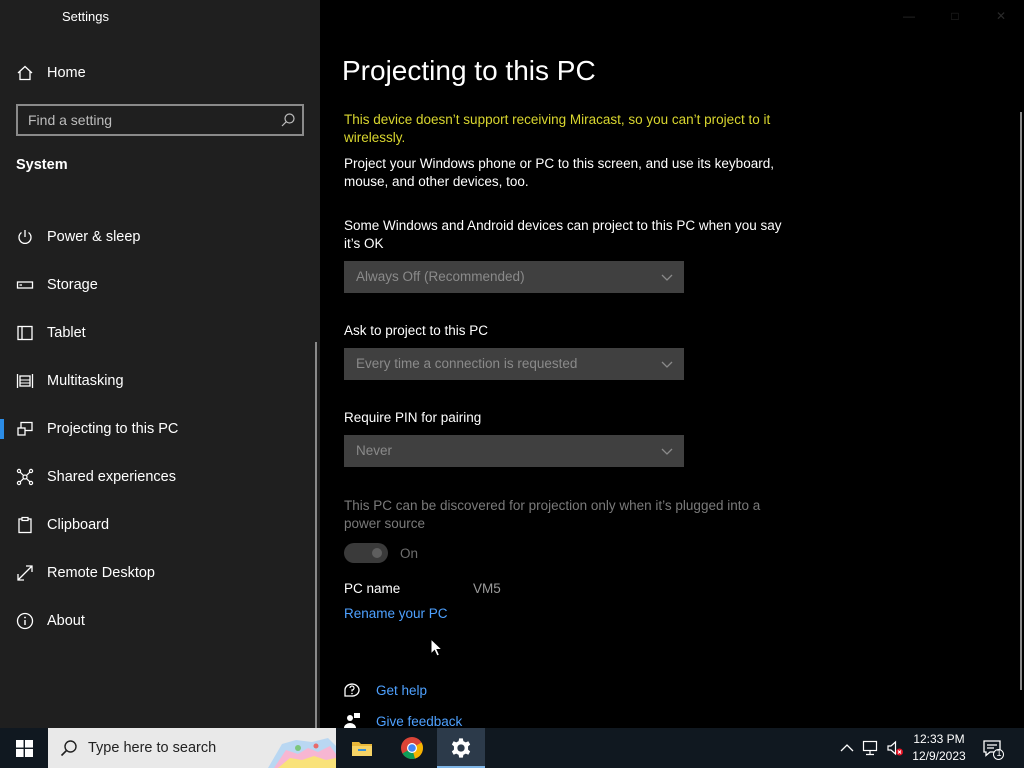 The height and width of the screenshot is (768, 1024). Describe the element at coordinates (409, 553) in the screenshot. I see `toggle-state-label: On` at that location.